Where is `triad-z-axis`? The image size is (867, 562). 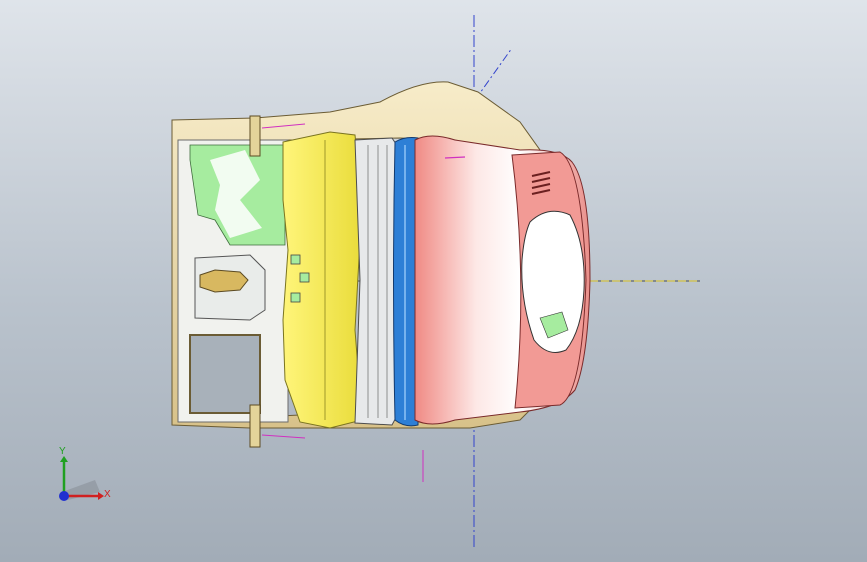
triad-z-axis is located at coordinates (64, 496).